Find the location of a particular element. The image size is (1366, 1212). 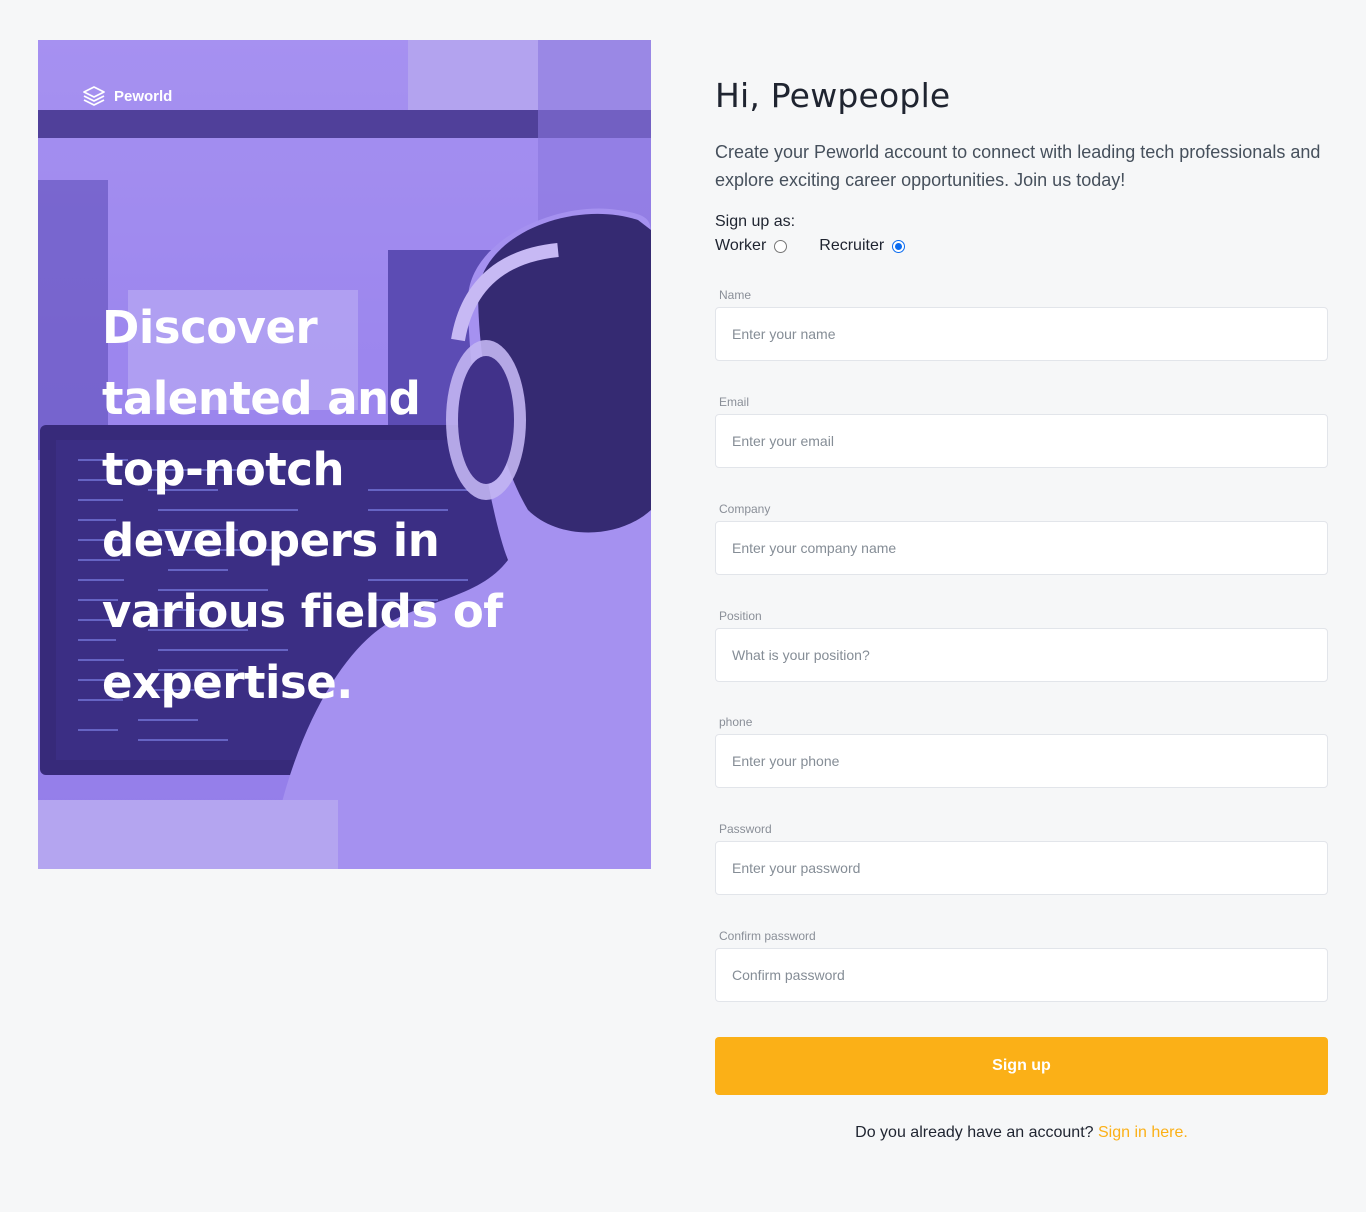

password-field-group: Password Enter your password is located at coordinates (1021, 857).